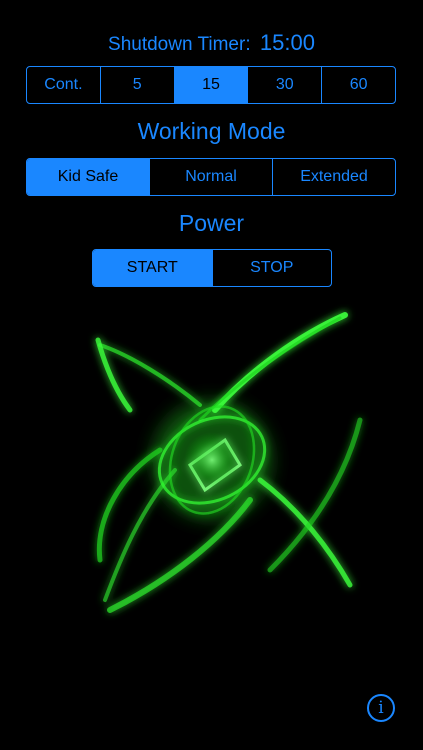  What do you see at coordinates (211, 131) in the screenshot?
I see `working-mode-title: Working Mode` at bounding box center [211, 131].